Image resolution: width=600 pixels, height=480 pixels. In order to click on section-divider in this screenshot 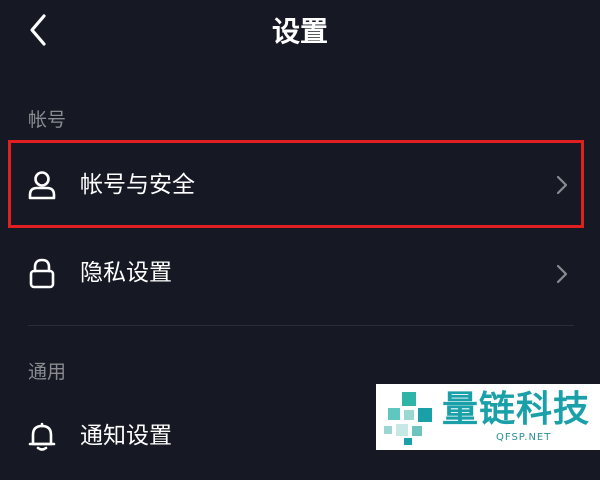, I will do `click(301, 325)`.